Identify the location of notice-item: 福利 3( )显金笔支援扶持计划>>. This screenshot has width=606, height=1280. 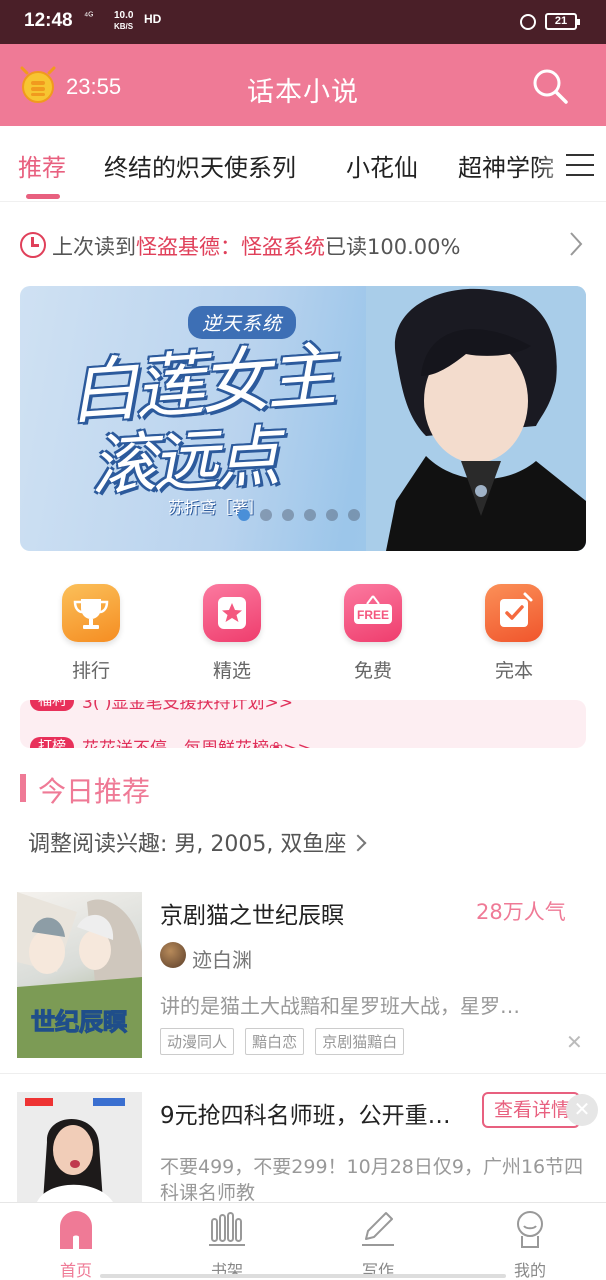
(161, 706).